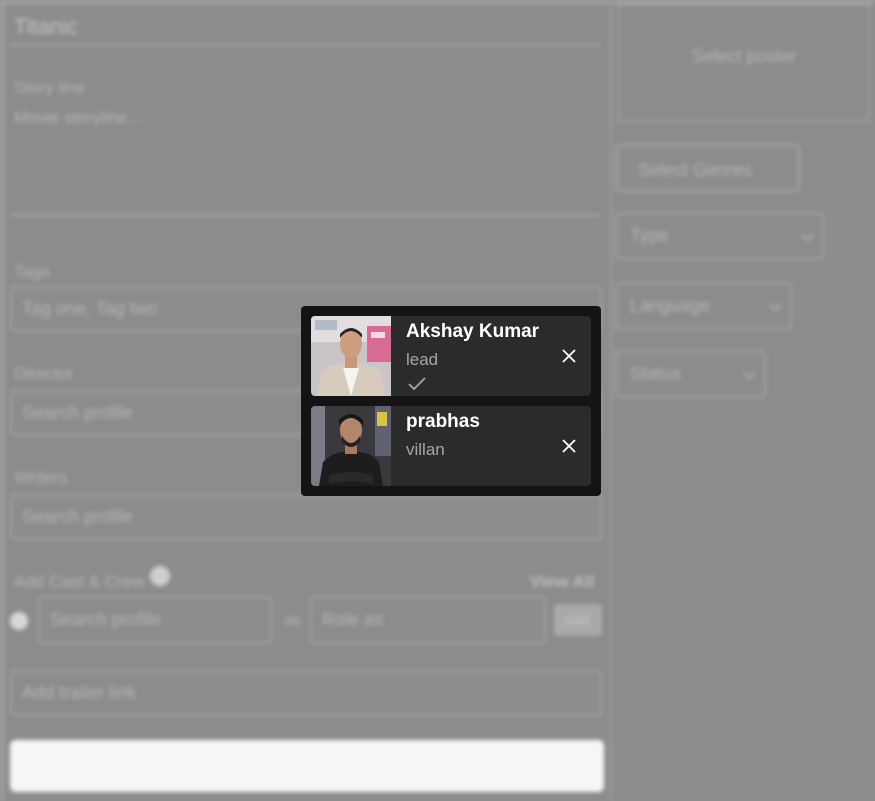 The image size is (875, 801). I want to click on left-edge, so click(2, 400).